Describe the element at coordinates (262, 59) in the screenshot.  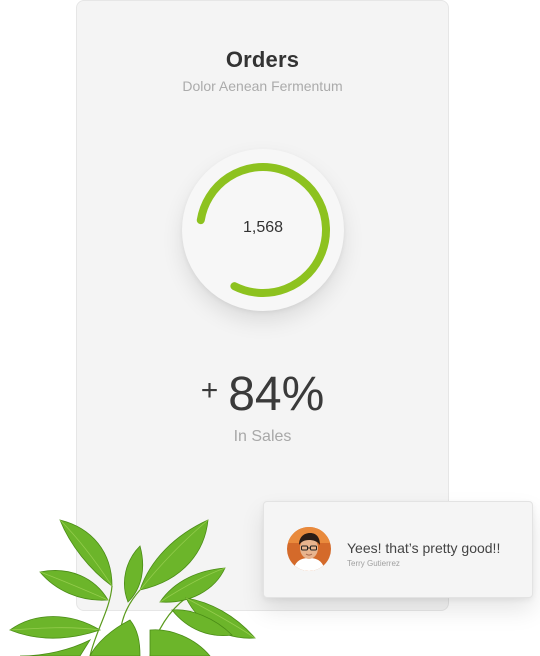
I see `card-title: Orders` at that location.